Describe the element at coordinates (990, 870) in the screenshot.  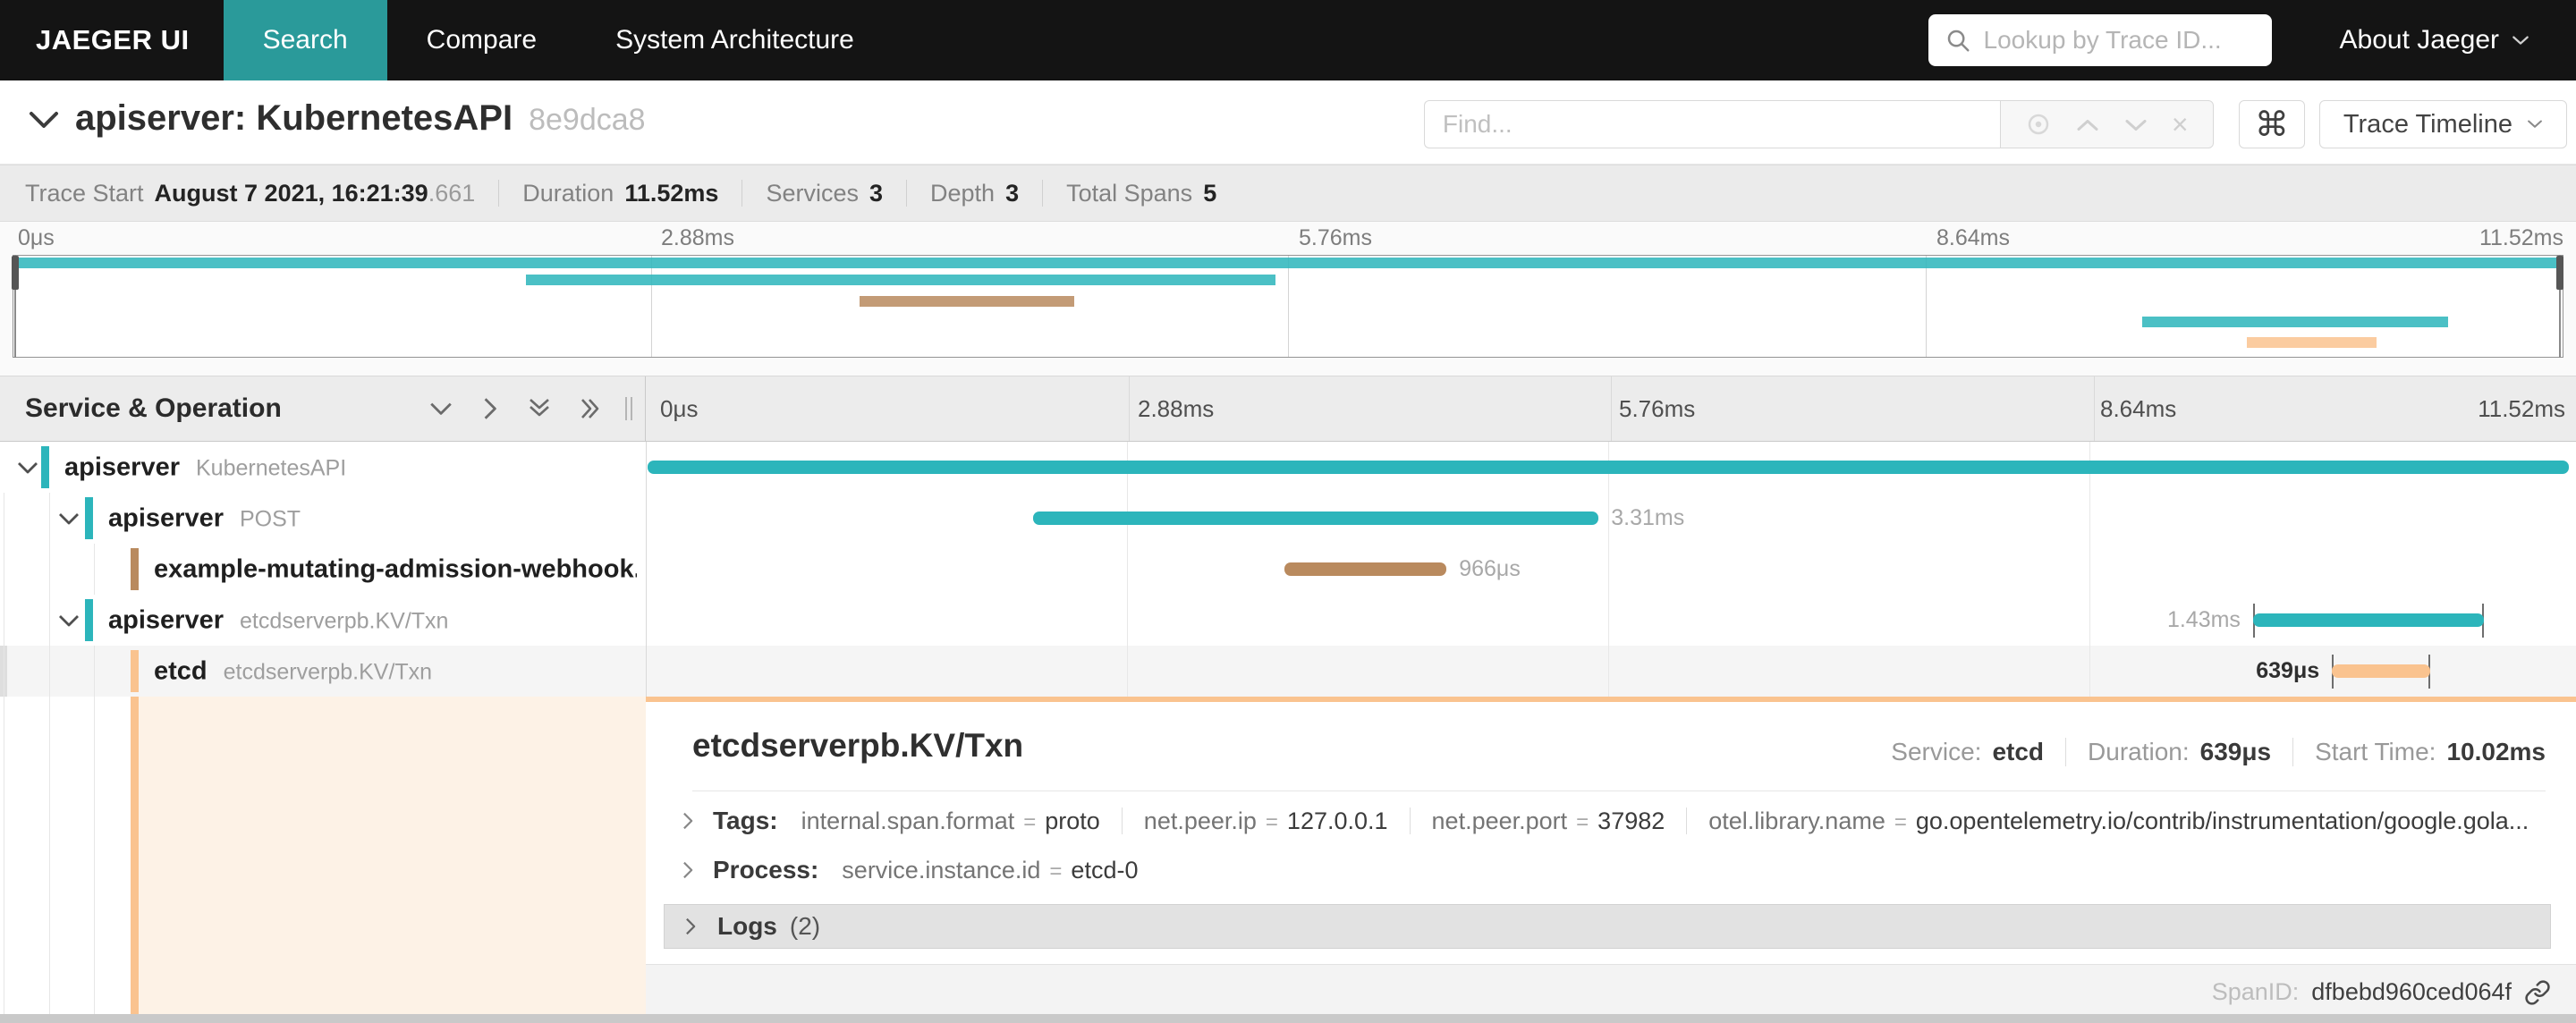
I see `process-list: service.instance.id = etcd-0` at that location.